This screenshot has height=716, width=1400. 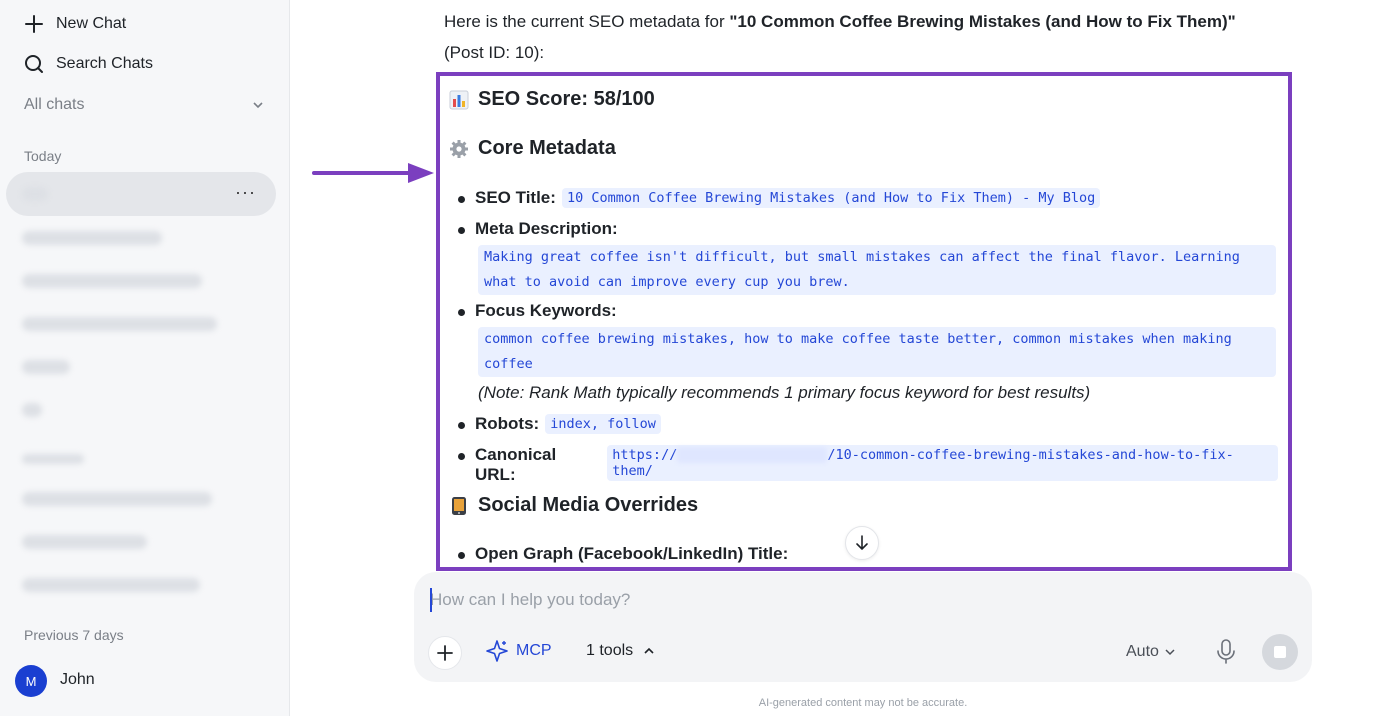 I want to click on mcp-button: MCP, so click(x=519, y=651).